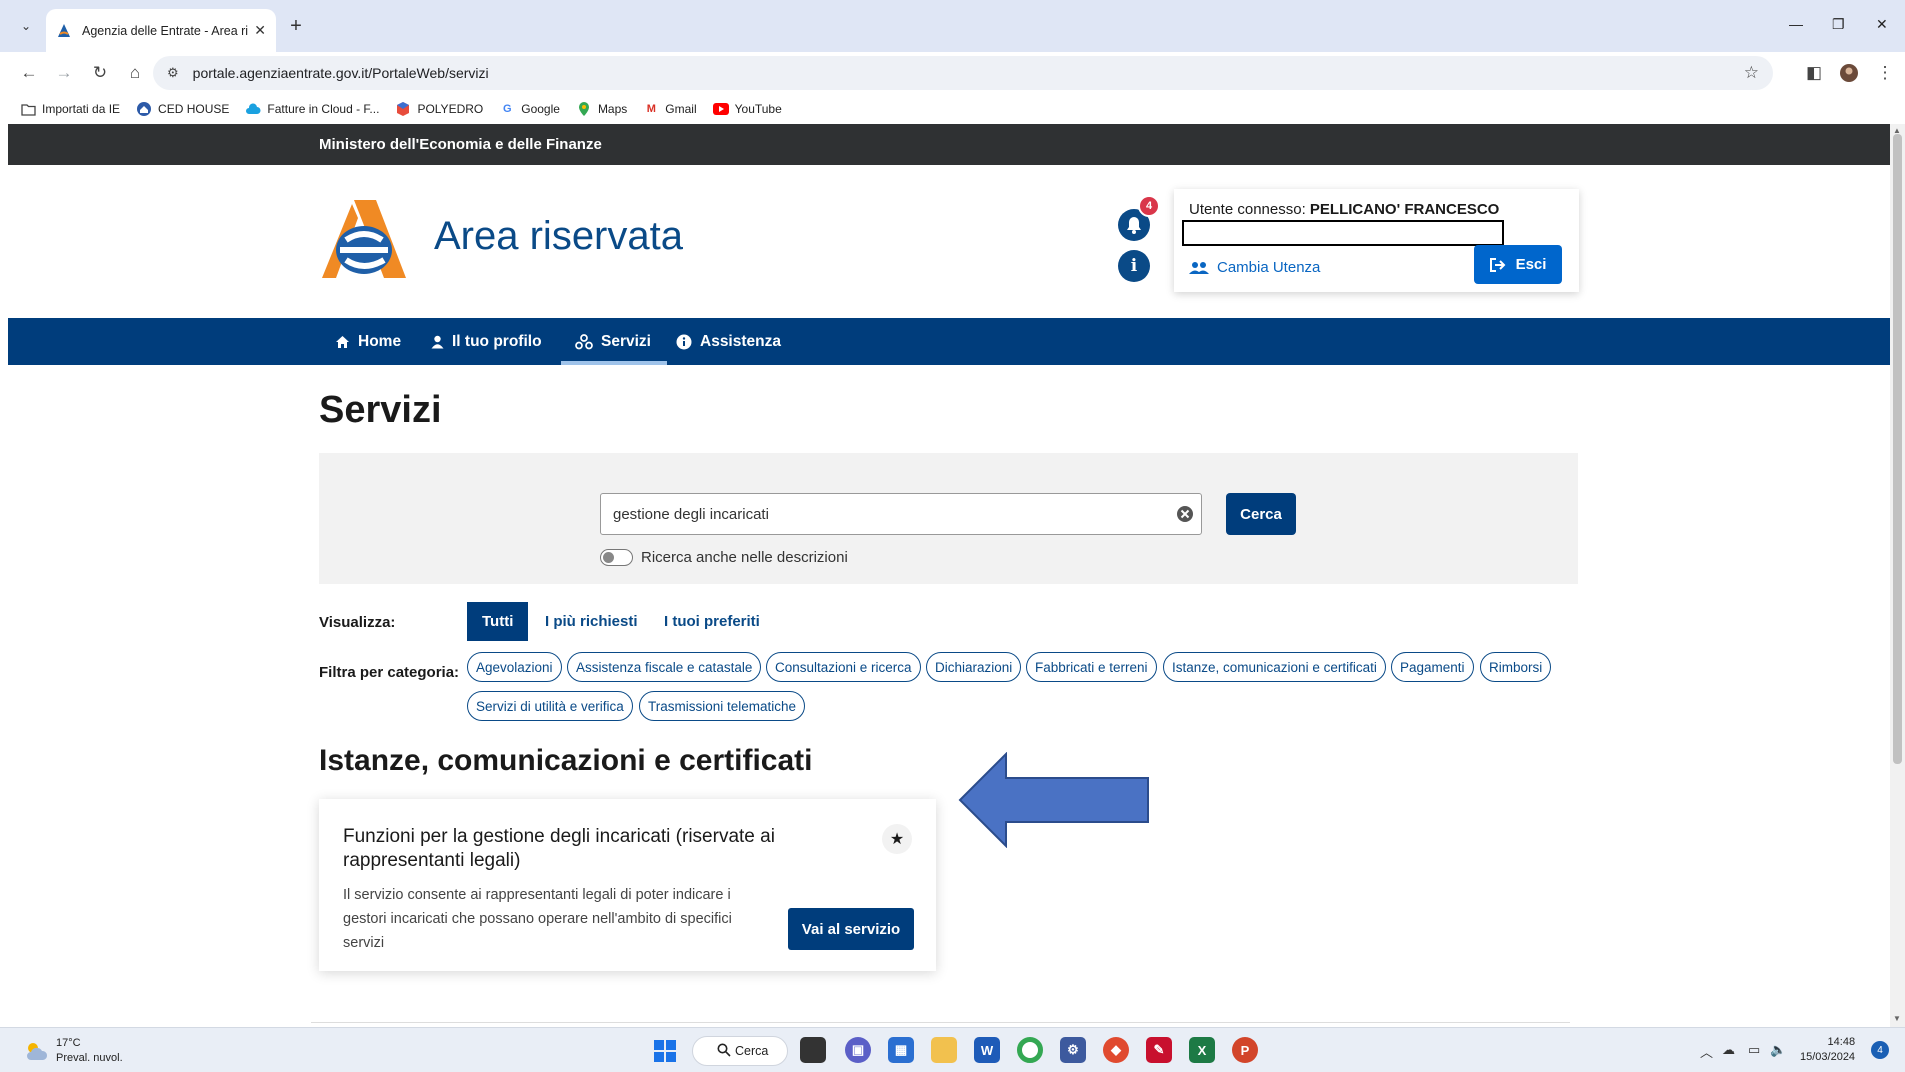  What do you see at coordinates (974, 667) in the screenshot?
I see `category-chip-dichiarazioni: Dichiarazioni` at bounding box center [974, 667].